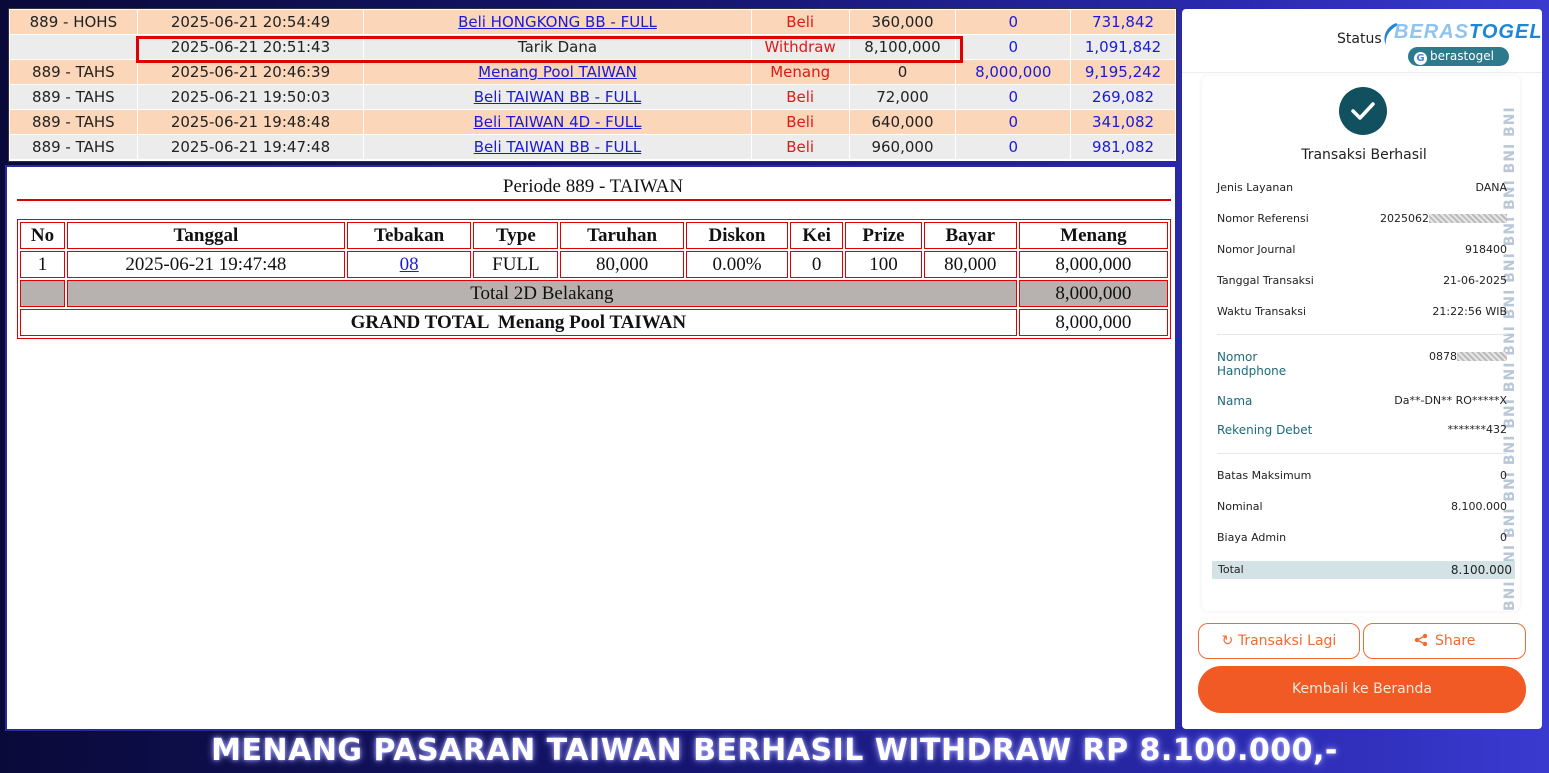 The height and width of the screenshot is (773, 1549). What do you see at coordinates (1469, 311) in the screenshot?
I see `row-value: 21:22:56 WIB` at bounding box center [1469, 311].